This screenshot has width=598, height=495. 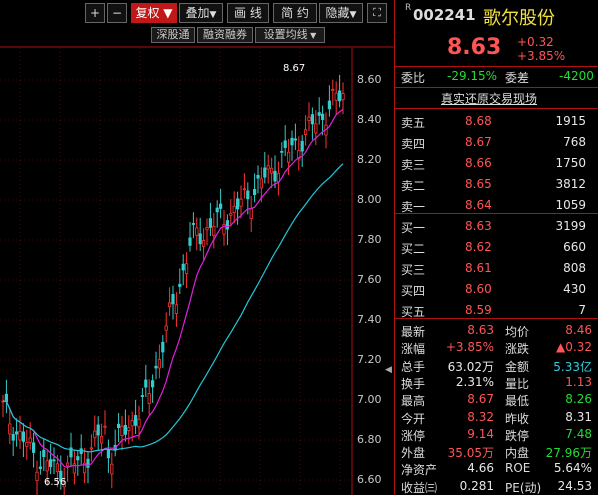 I want to click on book-price: 8.59, so click(x=478, y=310).